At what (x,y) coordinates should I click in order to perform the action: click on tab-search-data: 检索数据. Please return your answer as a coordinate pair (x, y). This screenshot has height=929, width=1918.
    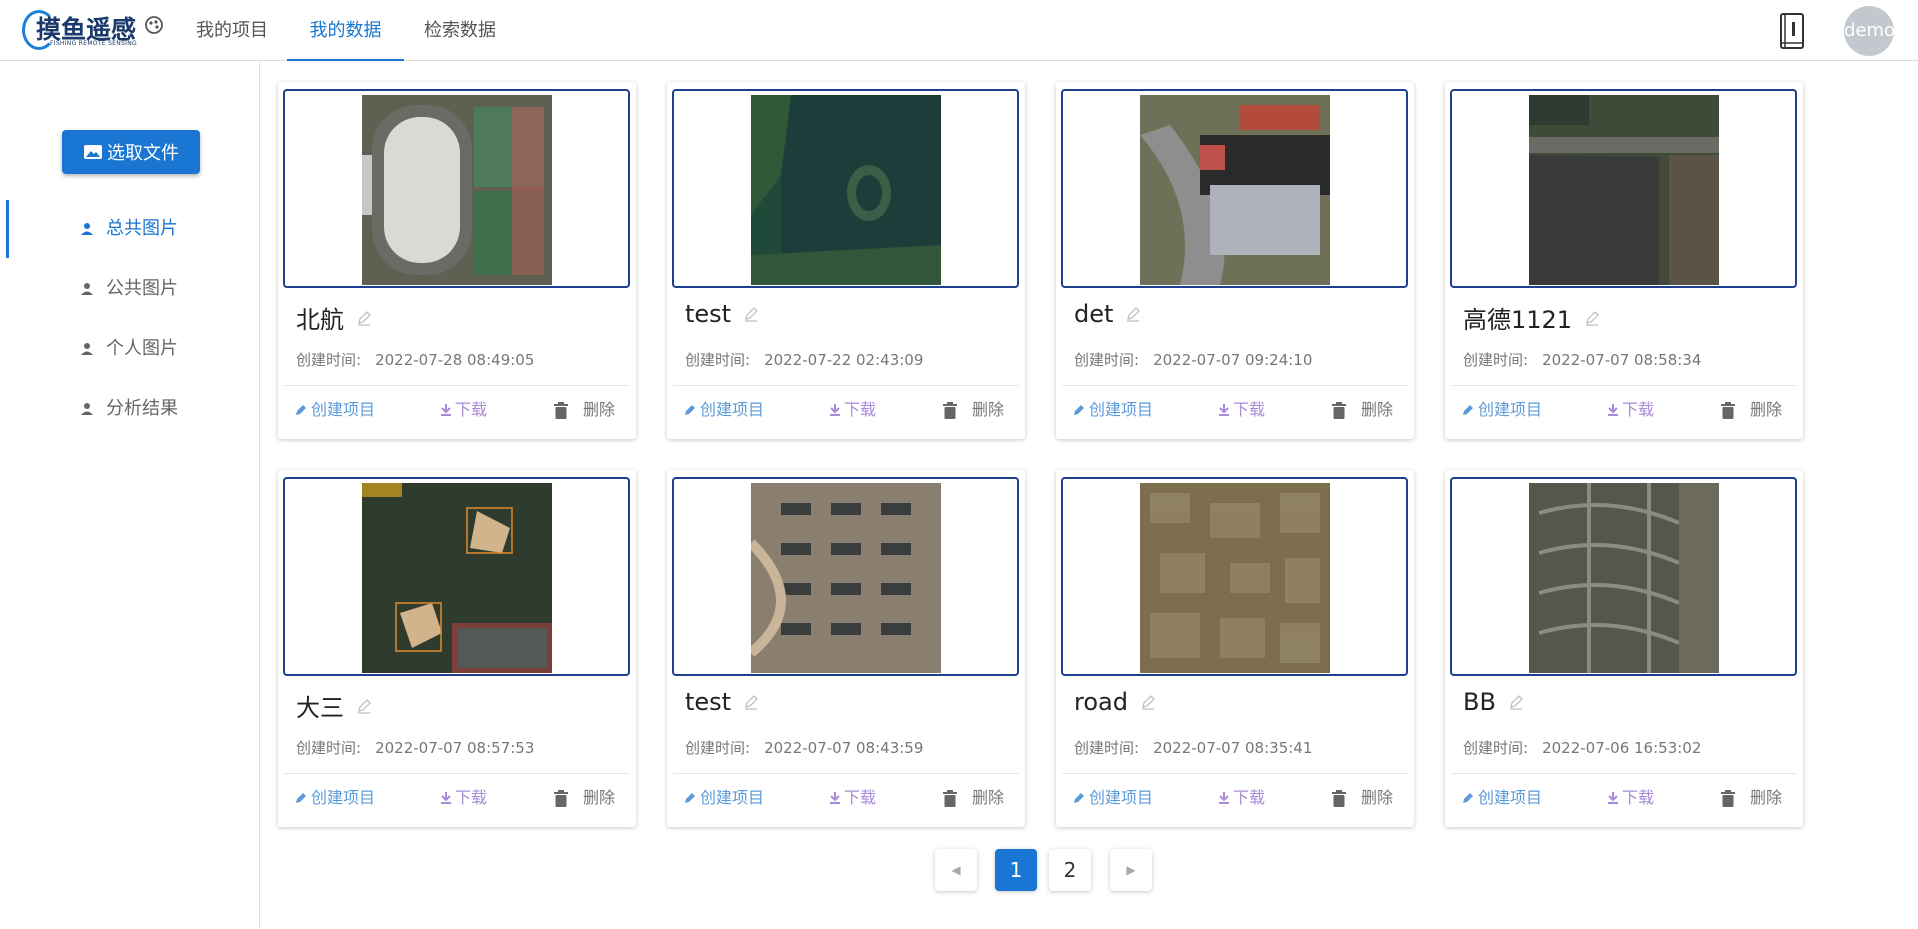
    Looking at the image, I should click on (460, 30).